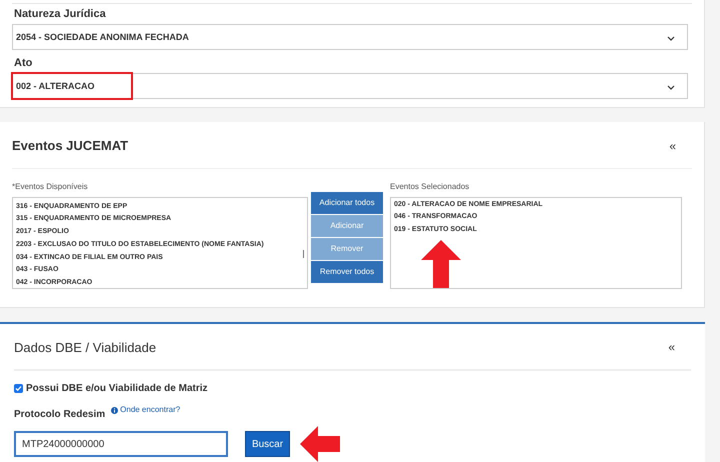 This screenshot has width=720, height=462. Describe the element at coordinates (18, 388) in the screenshot. I see `checkbox` at that location.